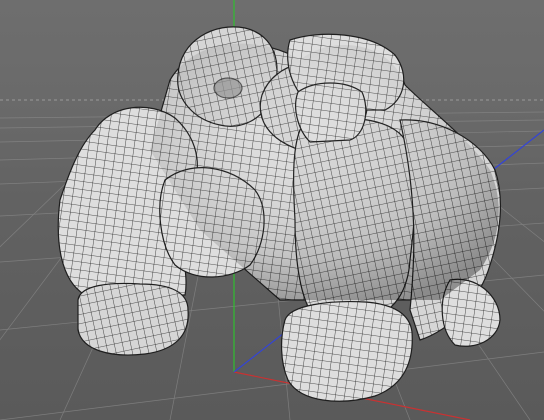  What do you see at coordinates (347, 351) in the screenshot?
I see `mesh-right-fist` at bounding box center [347, 351].